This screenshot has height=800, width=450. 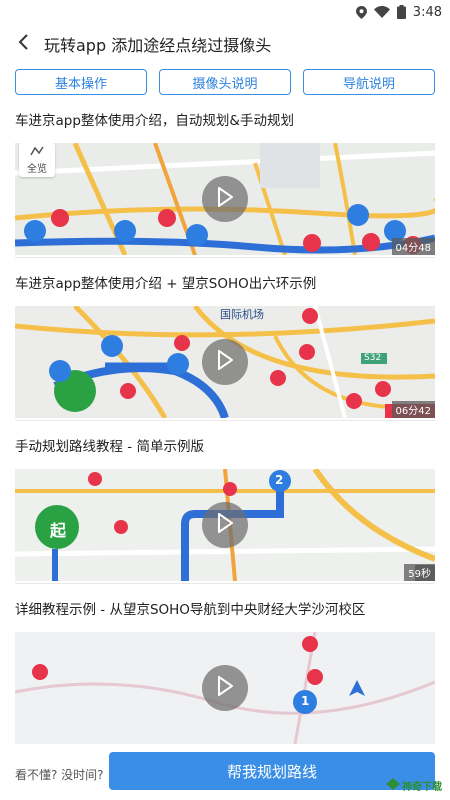 What do you see at coordinates (381, 12) in the screenshot?
I see `wifi-icon` at bounding box center [381, 12].